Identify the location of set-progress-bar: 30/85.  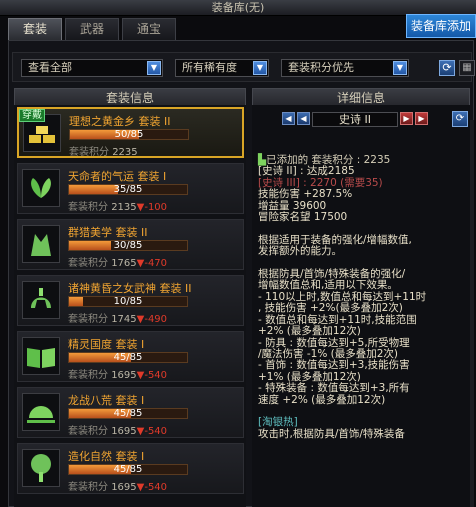
(128, 245).